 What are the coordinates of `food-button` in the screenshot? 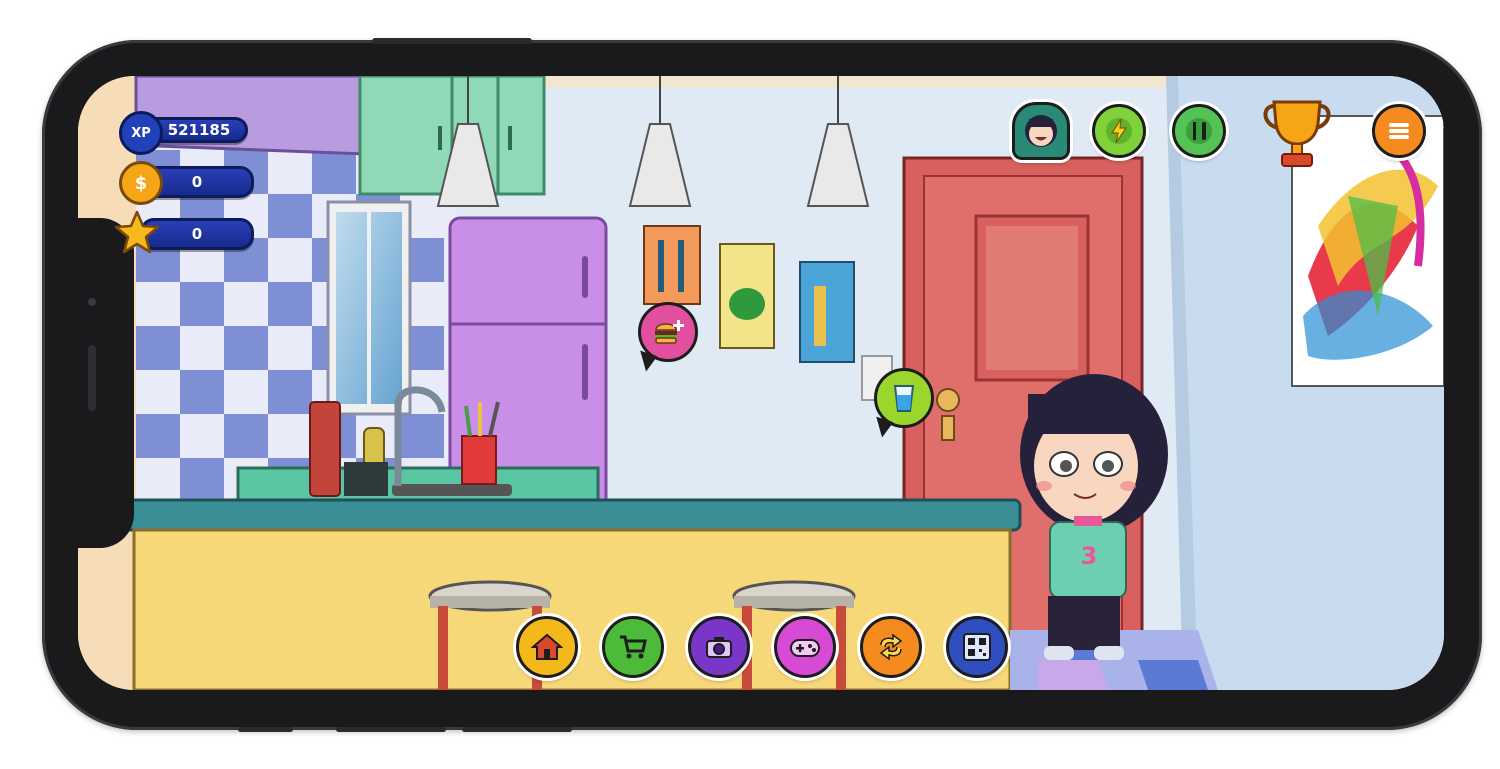 It's located at (1199, 131).